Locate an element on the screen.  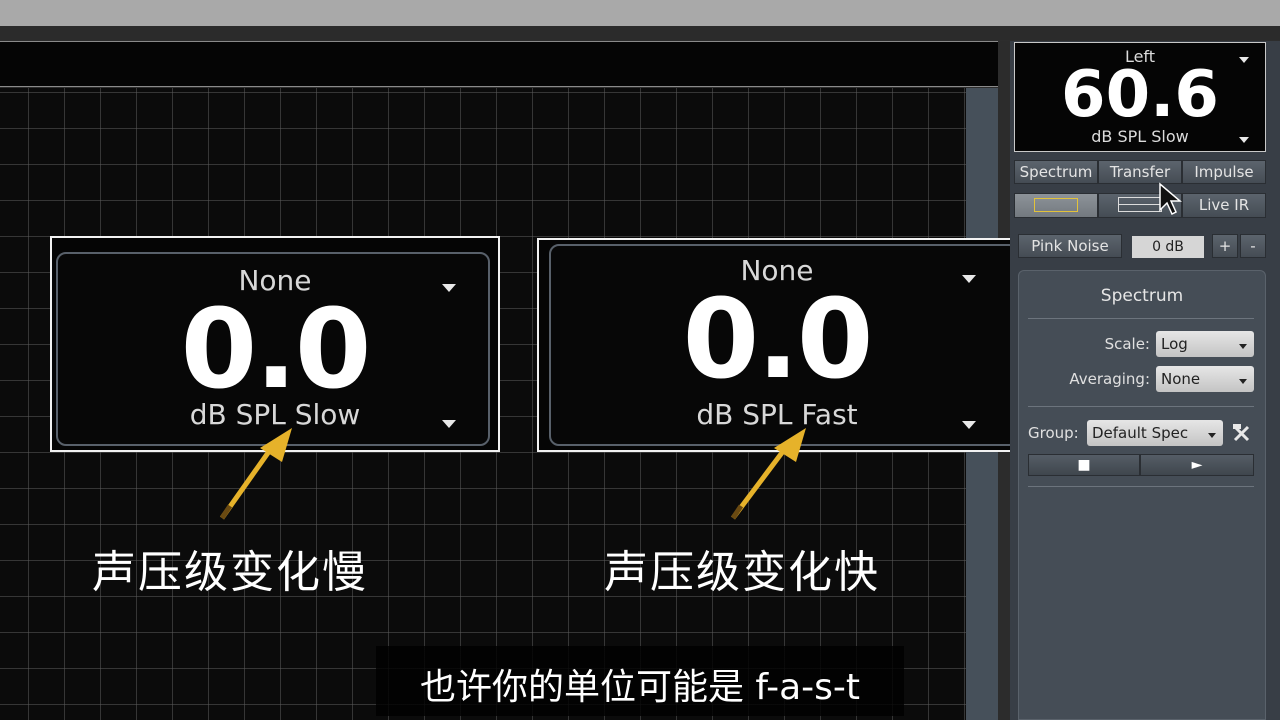
caption-slow: 声压级变化慢 is located at coordinates (230, 572).